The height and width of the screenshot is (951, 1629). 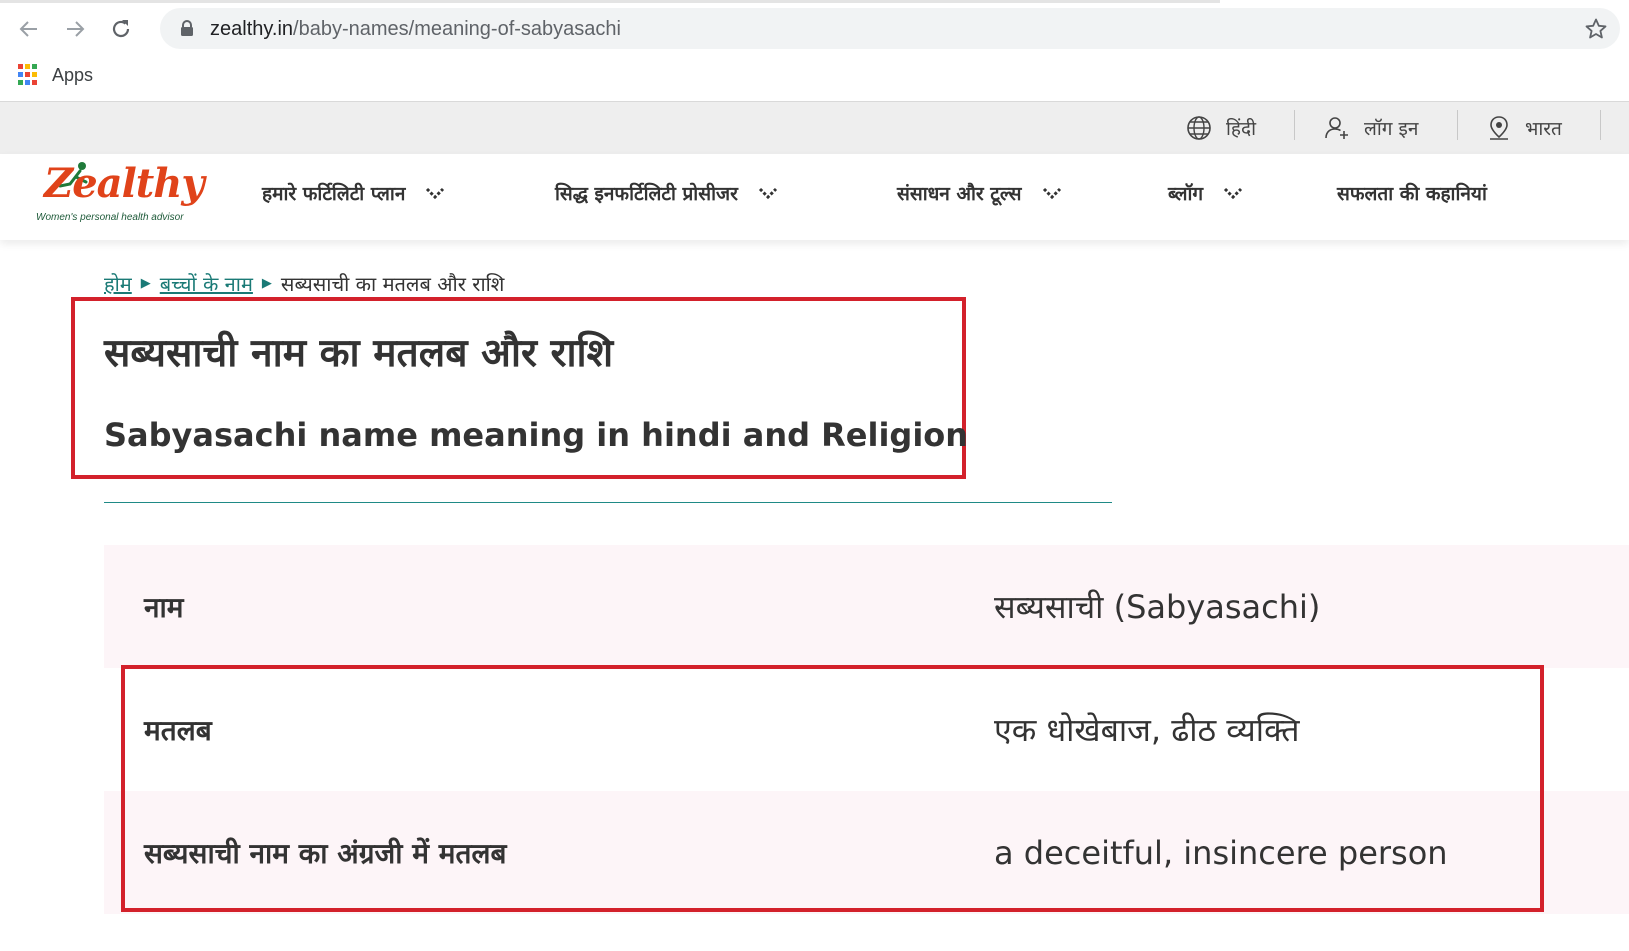 What do you see at coordinates (110, 217) in the screenshot?
I see `logo-tagline: Women's personal health advisor` at bounding box center [110, 217].